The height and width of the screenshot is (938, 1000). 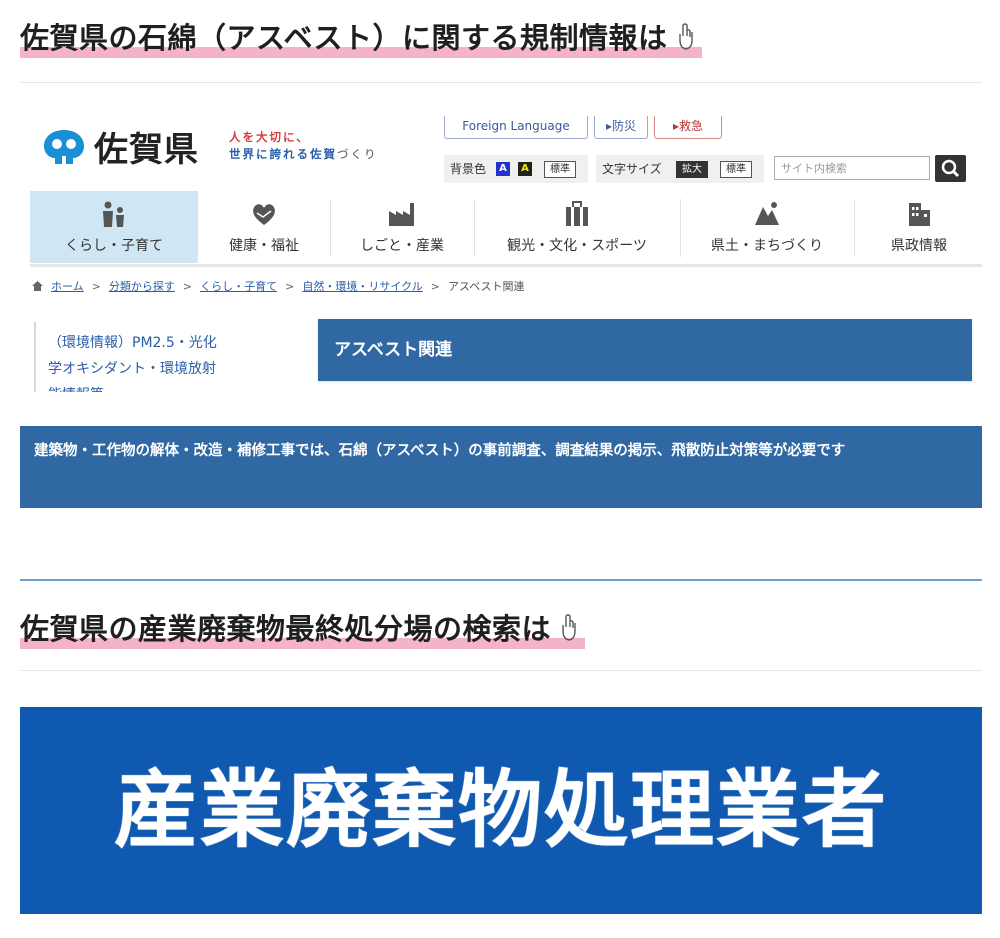 What do you see at coordinates (264, 227) in the screenshot?
I see `nav-item-health: 健康・福祉` at bounding box center [264, 227].